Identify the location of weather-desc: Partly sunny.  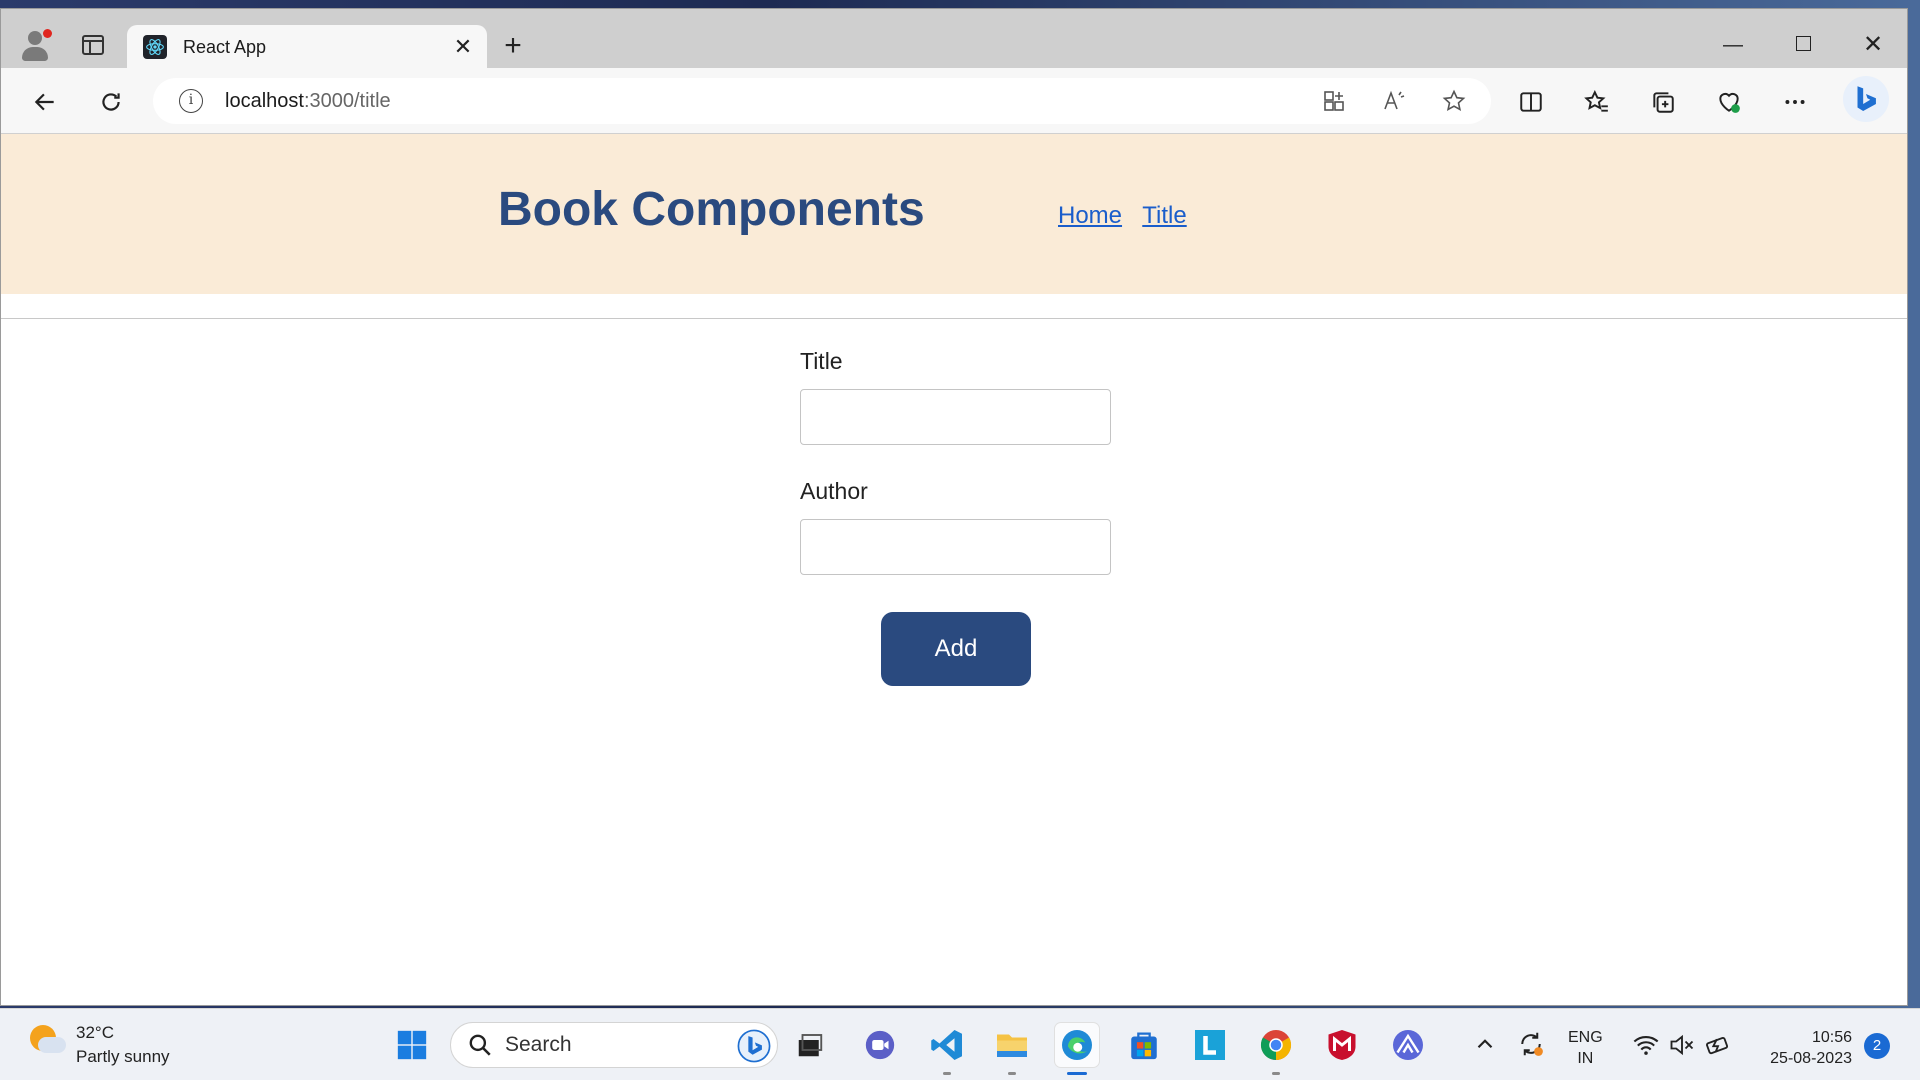
(123, 1056).